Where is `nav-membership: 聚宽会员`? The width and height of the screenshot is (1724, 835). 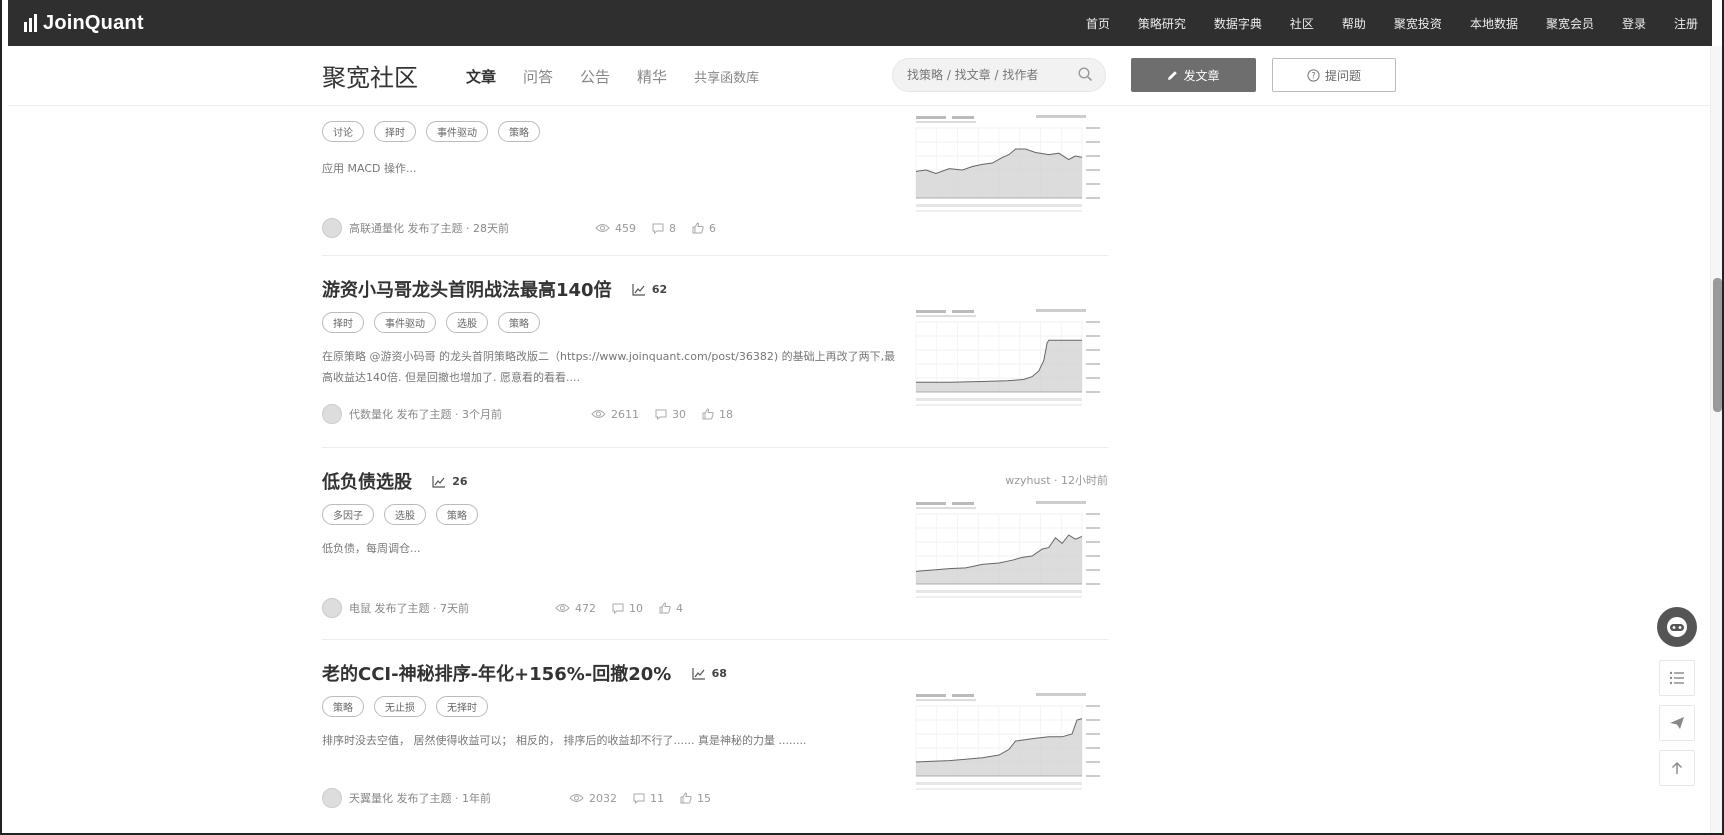 nav-membership: 聚宽会员 is located at coordinates (1570, 23).